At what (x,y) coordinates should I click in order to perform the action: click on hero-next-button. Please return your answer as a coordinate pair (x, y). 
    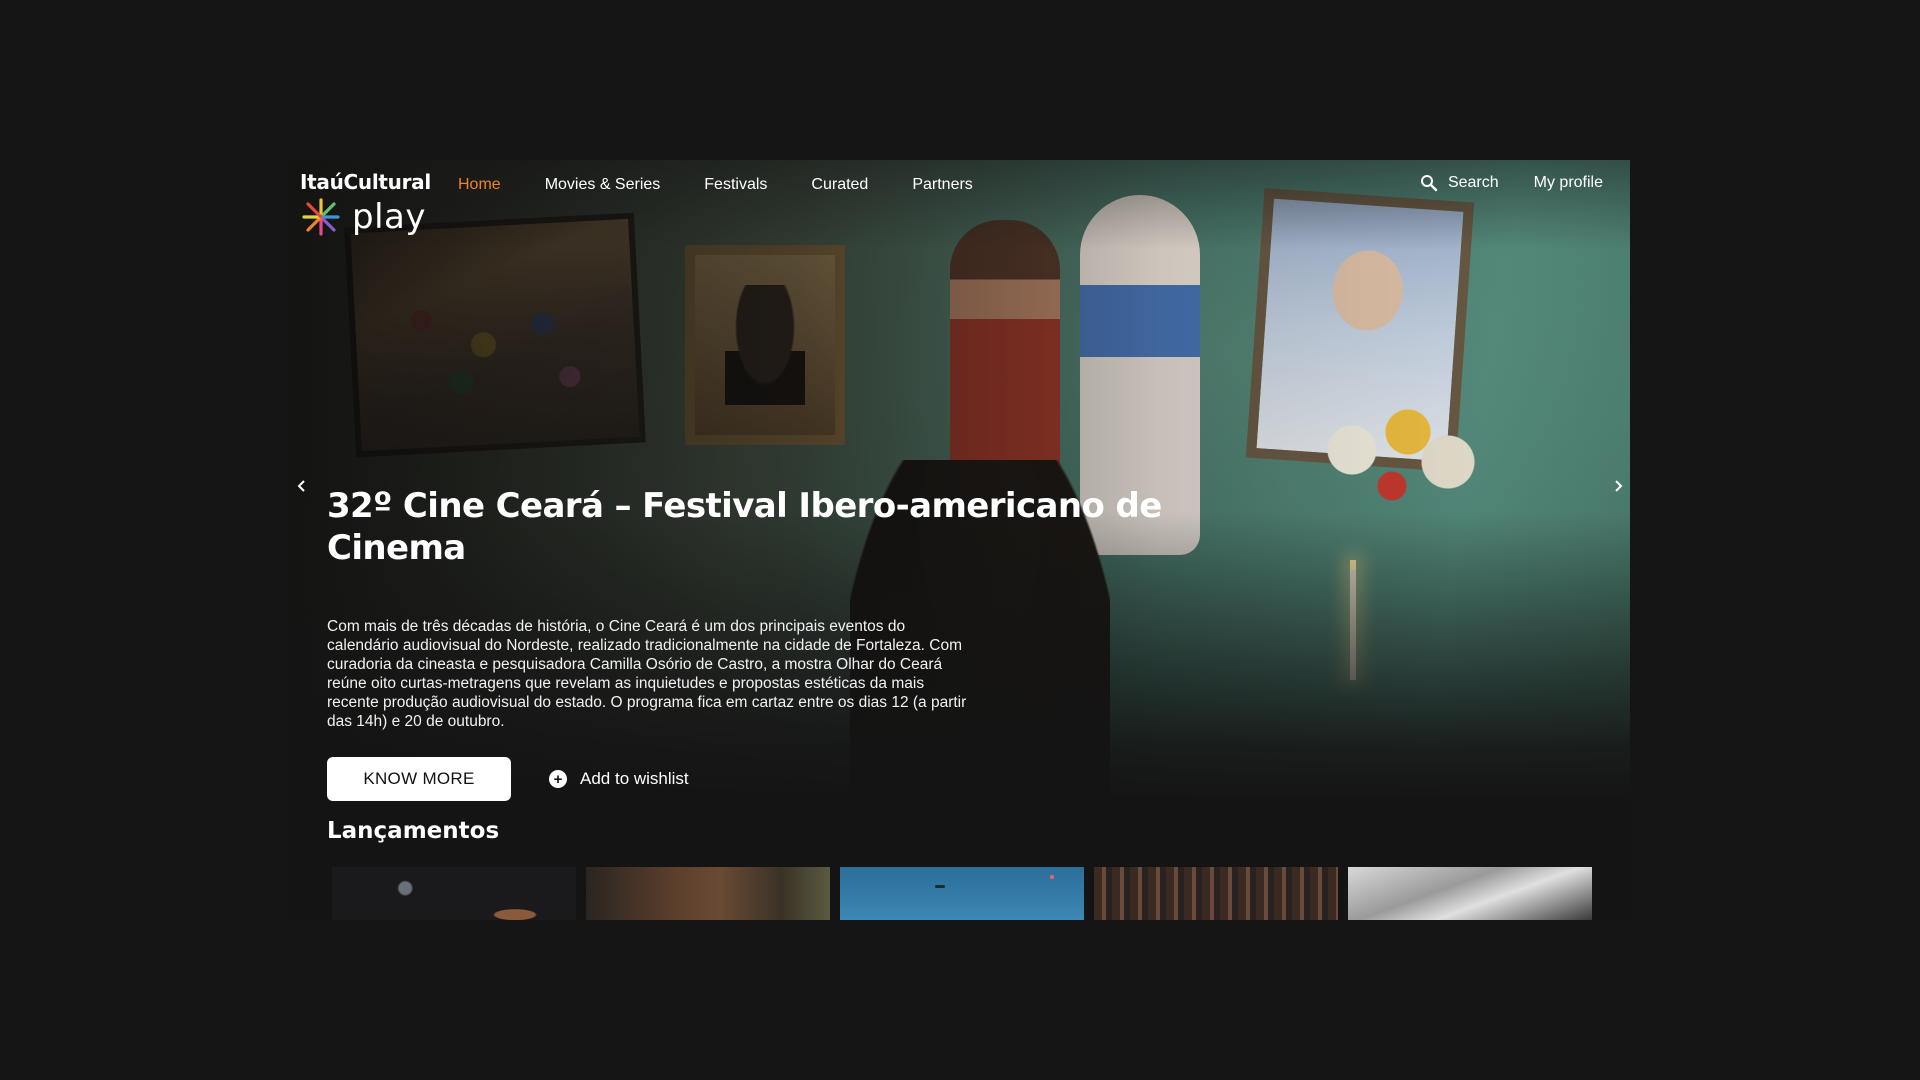
    Looking at the image, I should click on (1618, 486).